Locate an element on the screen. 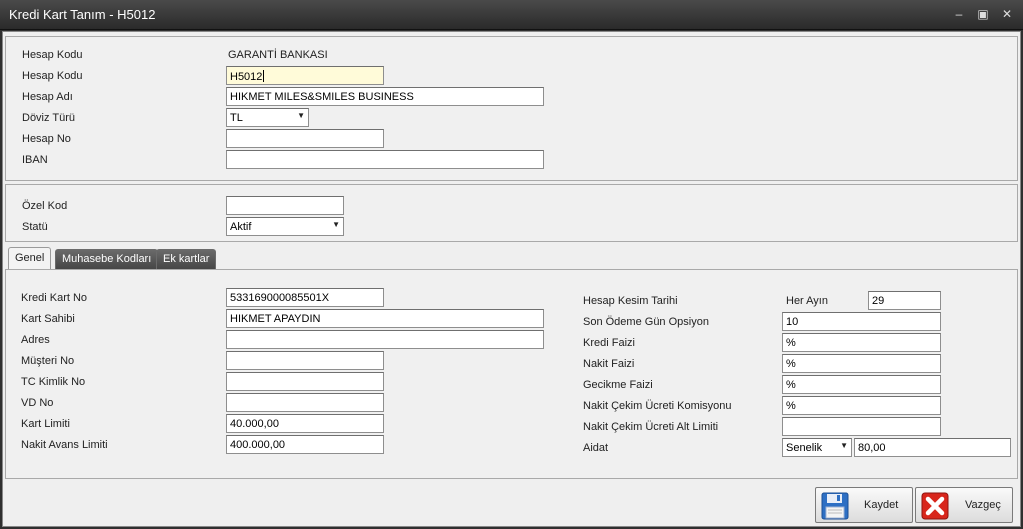 The height and width of the screenshot is (529, 1023). cash-fee-commission-label: Nakit Çekim Ücreti Komisyonu is located at coordinates (657, 406).